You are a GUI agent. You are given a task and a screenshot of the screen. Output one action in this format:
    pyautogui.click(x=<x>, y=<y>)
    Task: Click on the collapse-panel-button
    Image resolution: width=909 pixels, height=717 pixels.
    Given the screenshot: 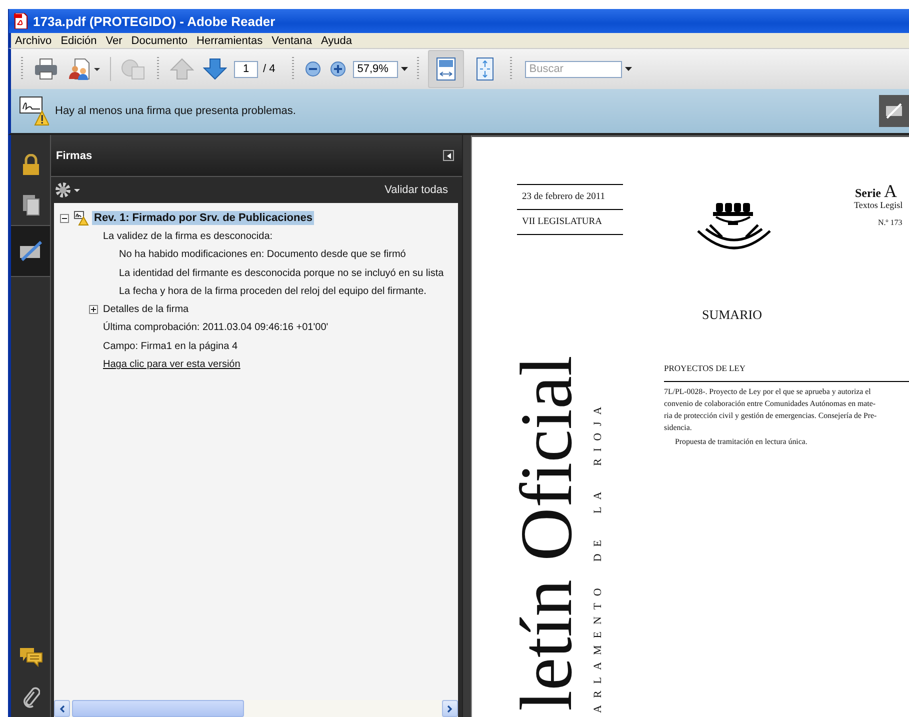 What is the action you would take?
    pyautogui.click(x=448, y=155)
    